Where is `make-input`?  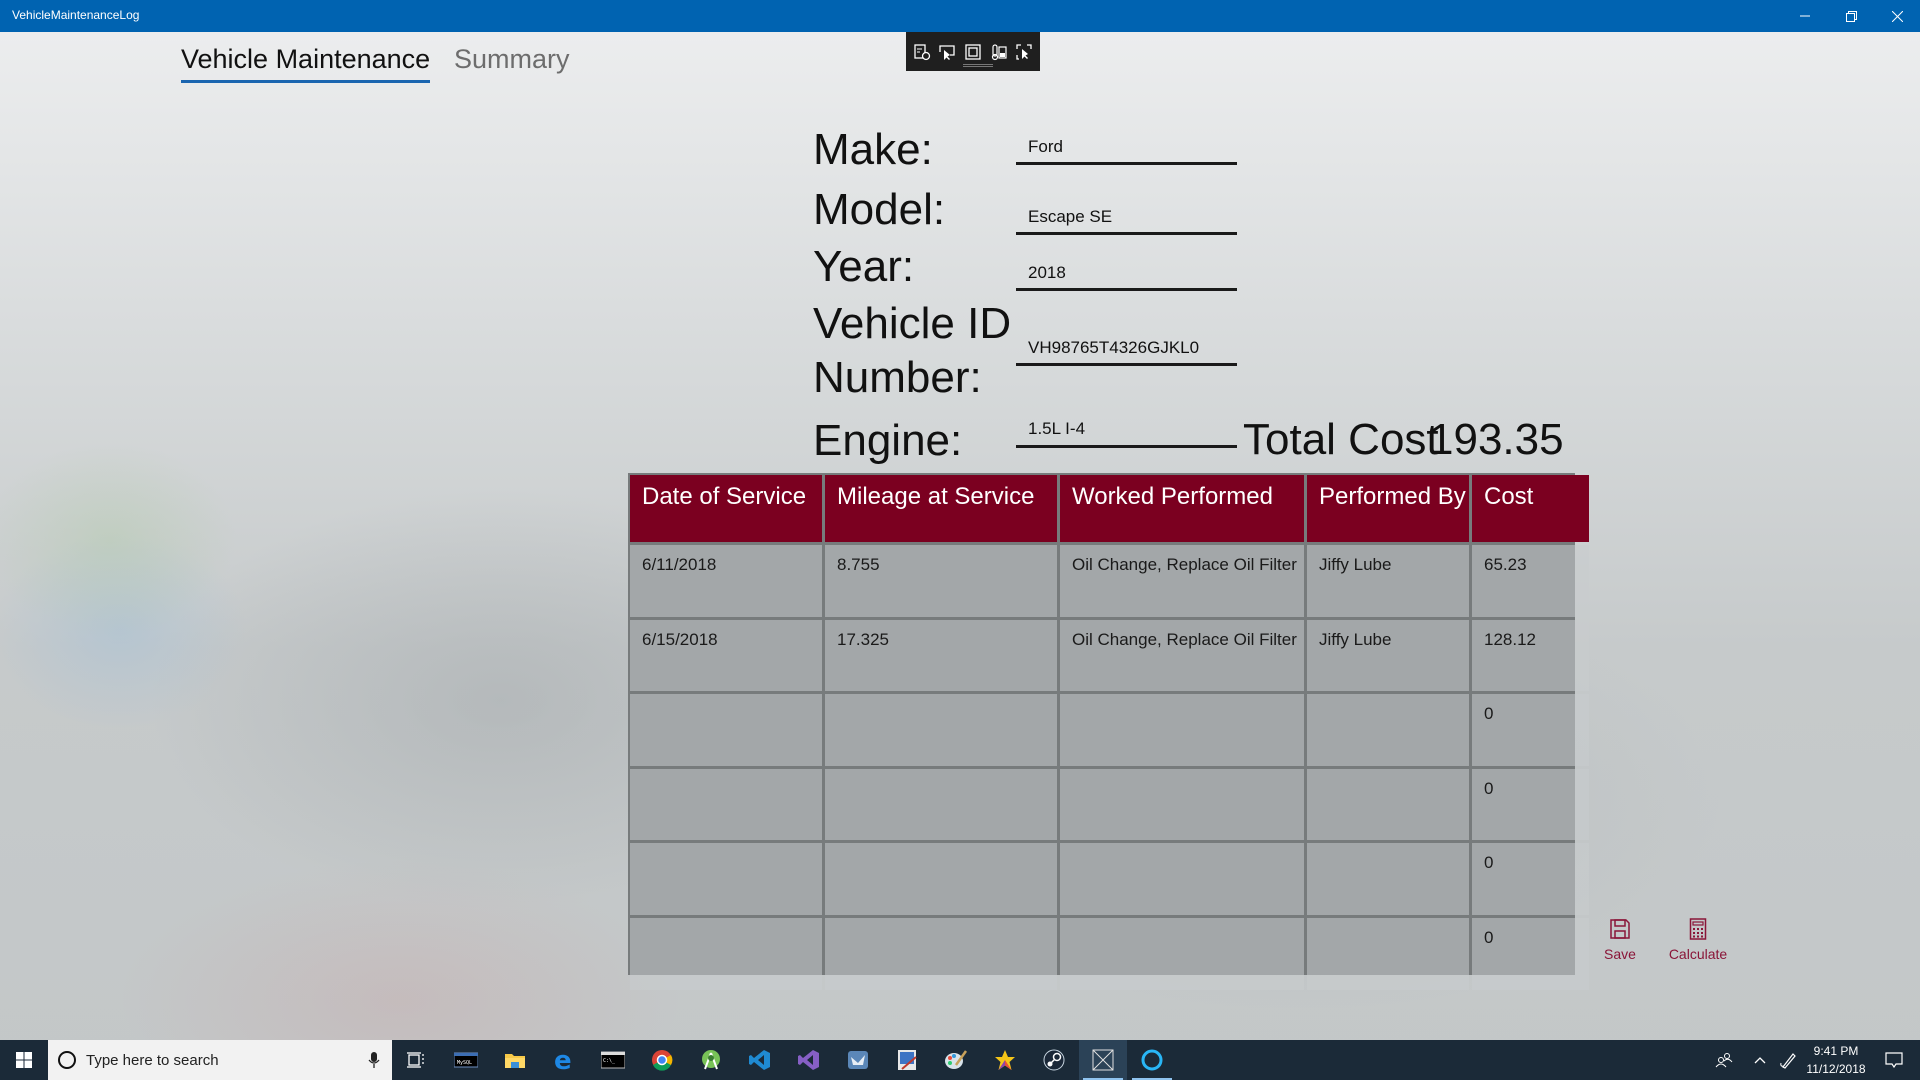 make-input is located at coordinates (1126, 148).